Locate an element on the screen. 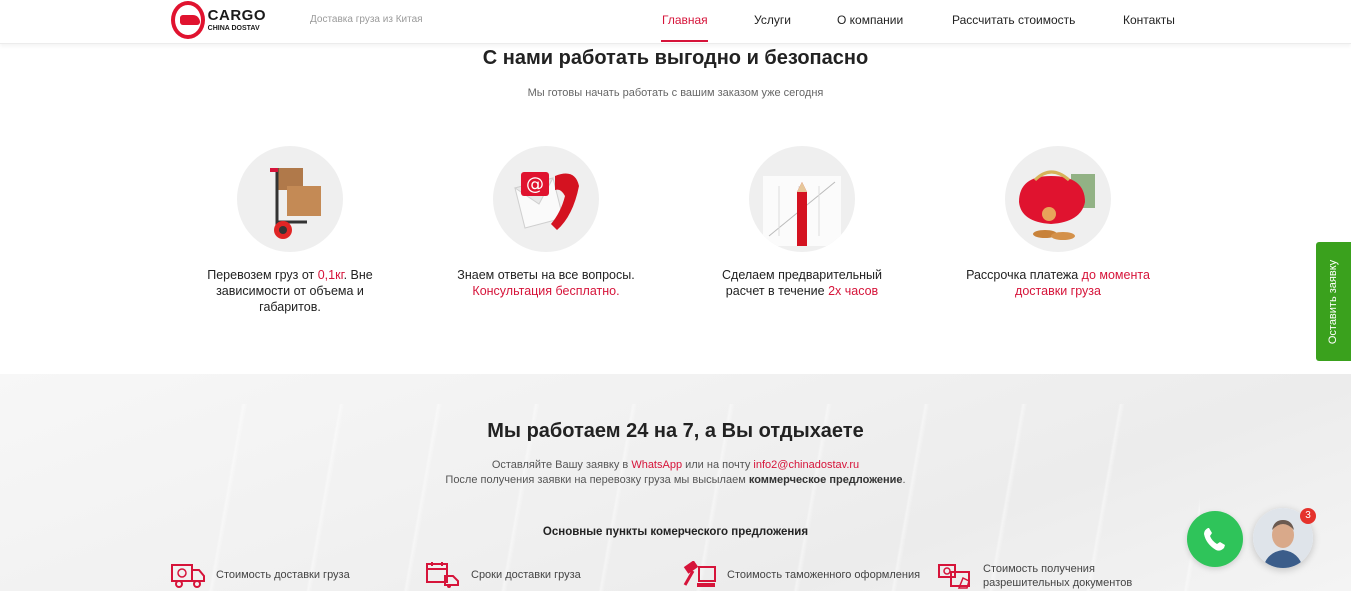  offer-point: Стоимость таможенного оформления is located at coordinates (800, 575).